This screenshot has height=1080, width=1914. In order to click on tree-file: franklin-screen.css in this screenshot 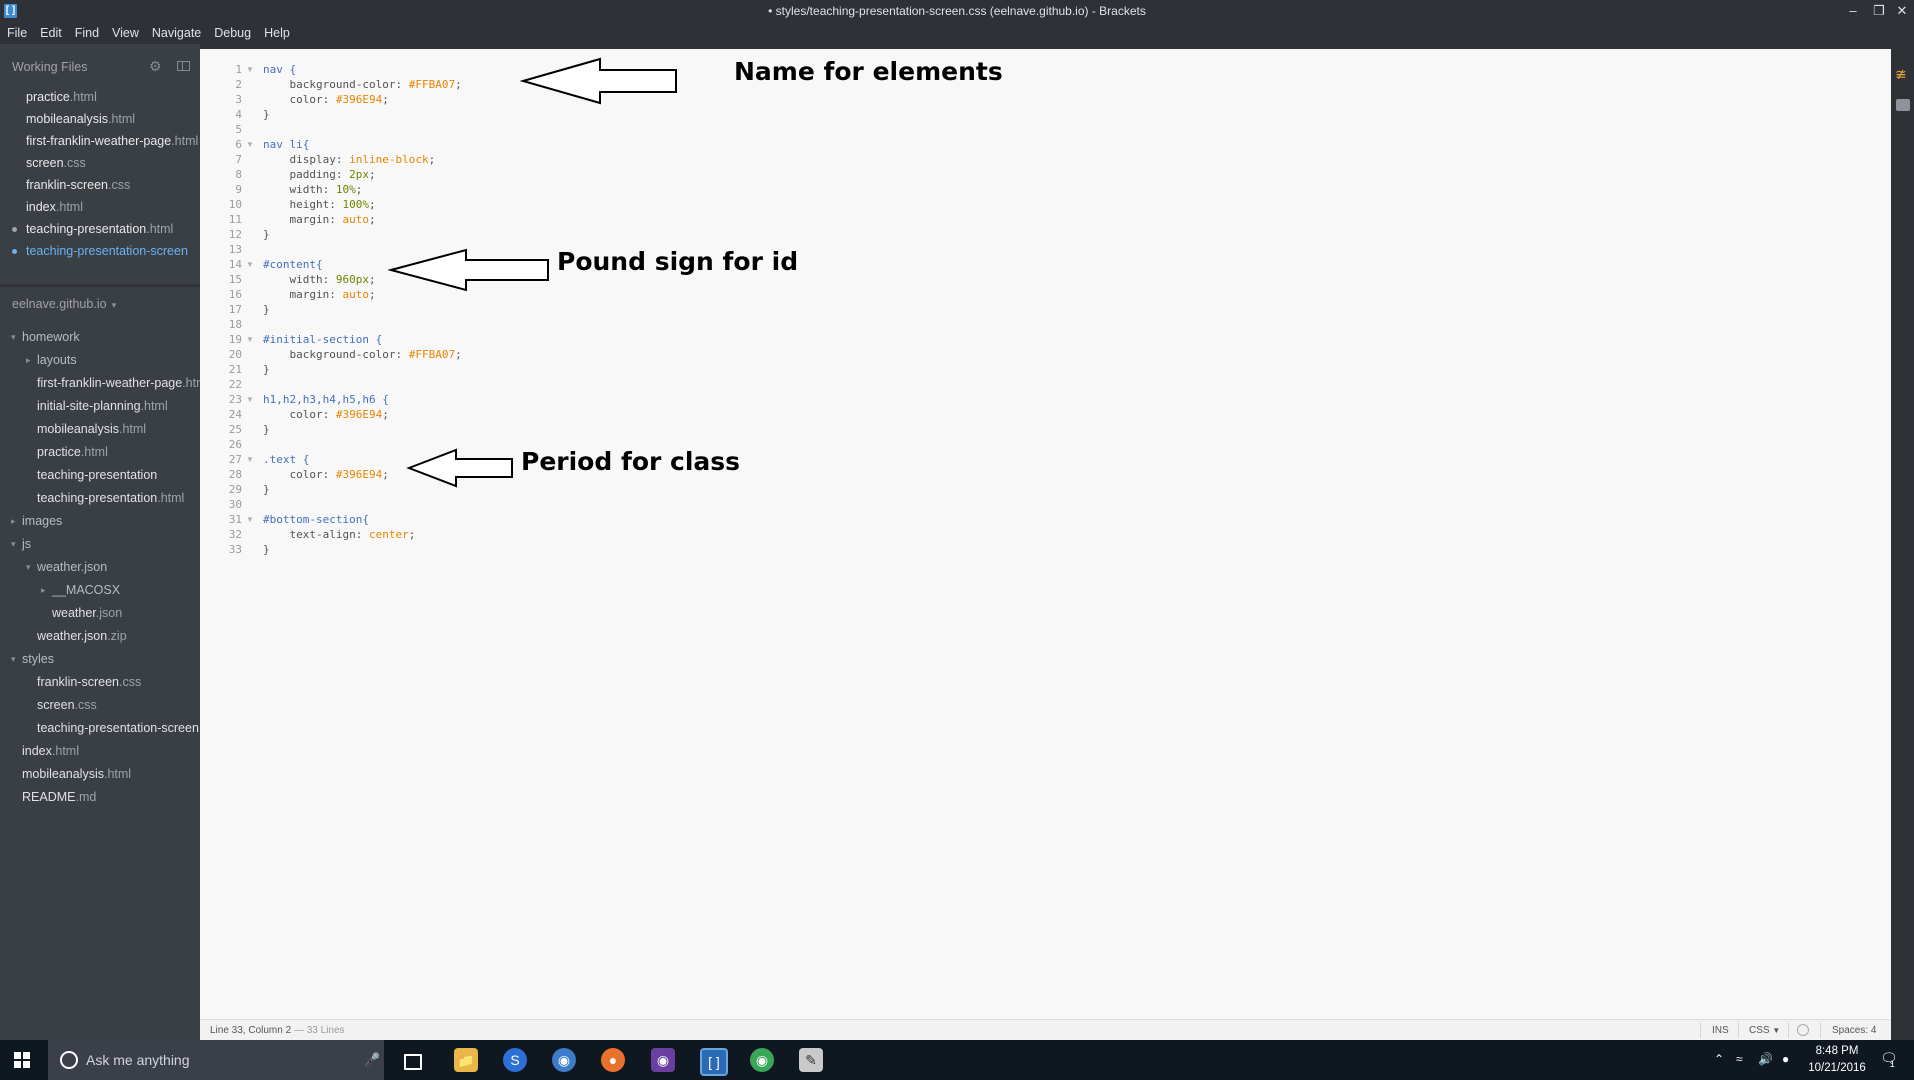, I will do `click(100, 682)`.